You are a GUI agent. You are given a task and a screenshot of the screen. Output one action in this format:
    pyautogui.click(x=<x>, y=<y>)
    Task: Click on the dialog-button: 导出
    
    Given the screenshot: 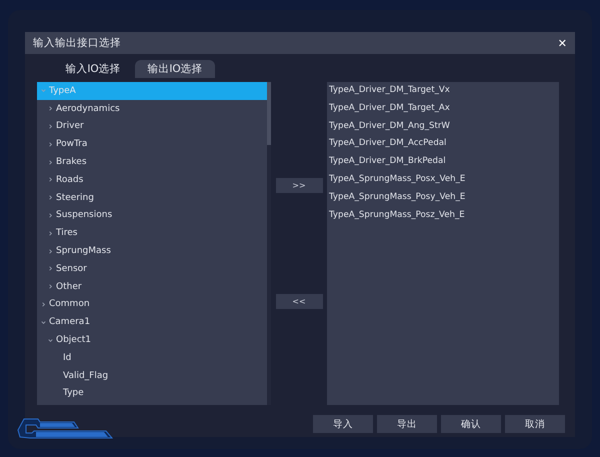 What is the action you would take?
    pyautogui.click(x=407, y=424)
    